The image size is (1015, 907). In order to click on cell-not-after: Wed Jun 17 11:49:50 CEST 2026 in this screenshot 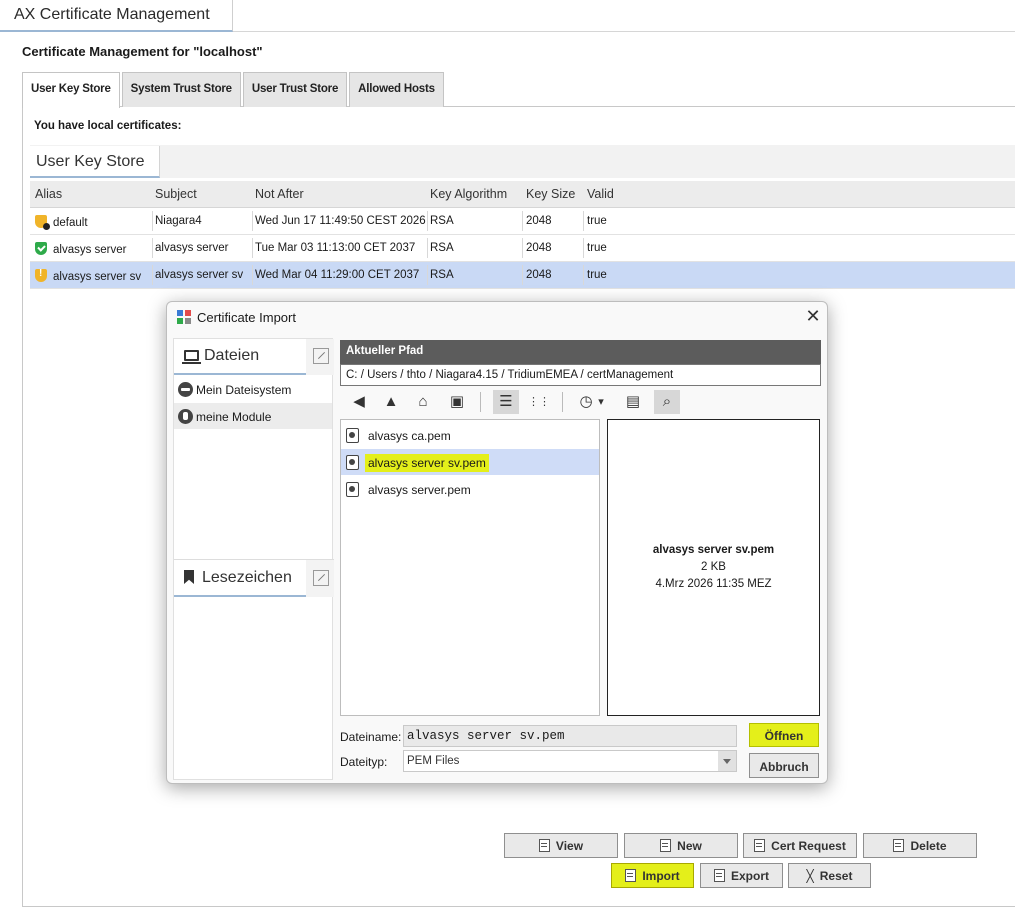, I will do `click(340, 221)`.